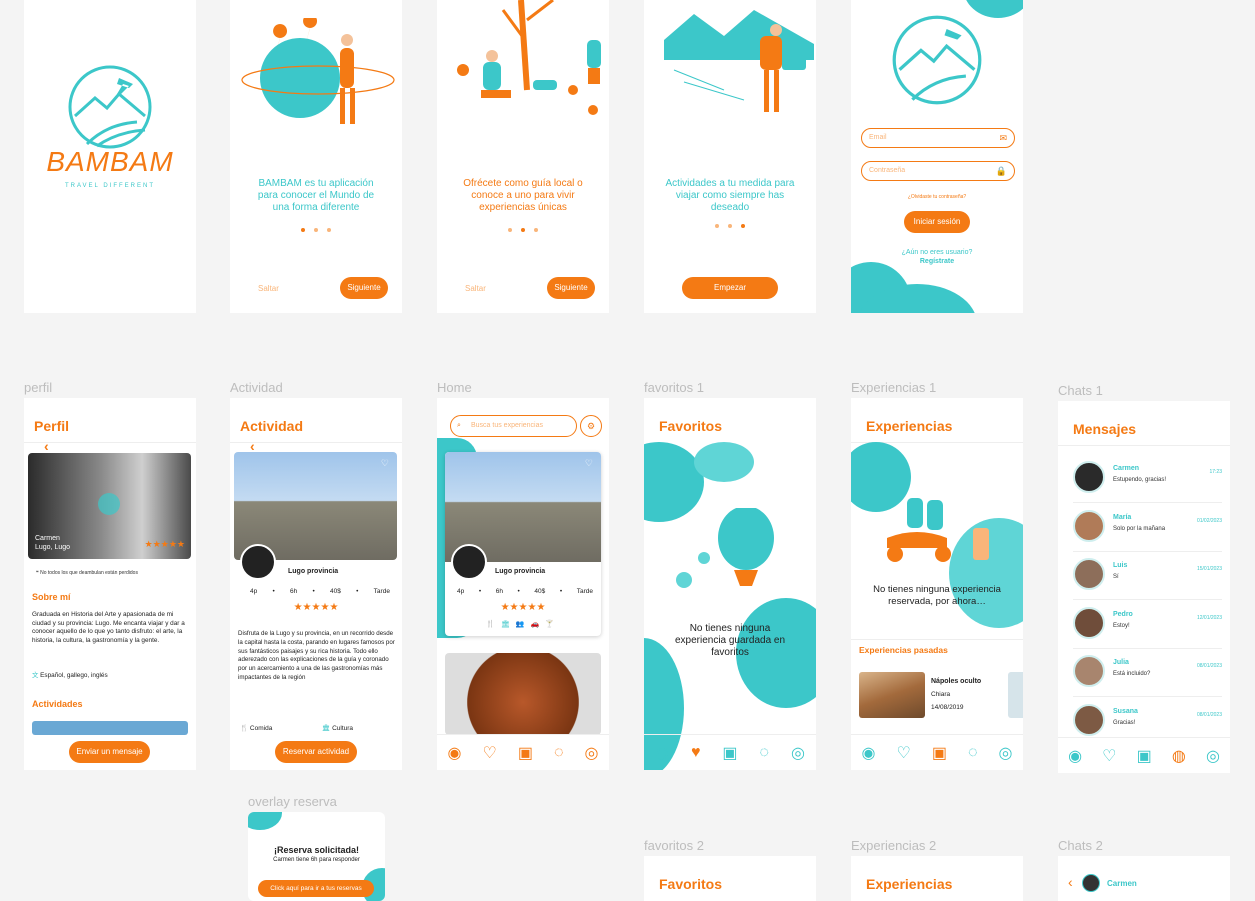 Image resolution: width=1255 pixels, height=901 pixels. Describe the element at coordinates (523, 230) in the screenshot. I see `pager-dots` at that location.